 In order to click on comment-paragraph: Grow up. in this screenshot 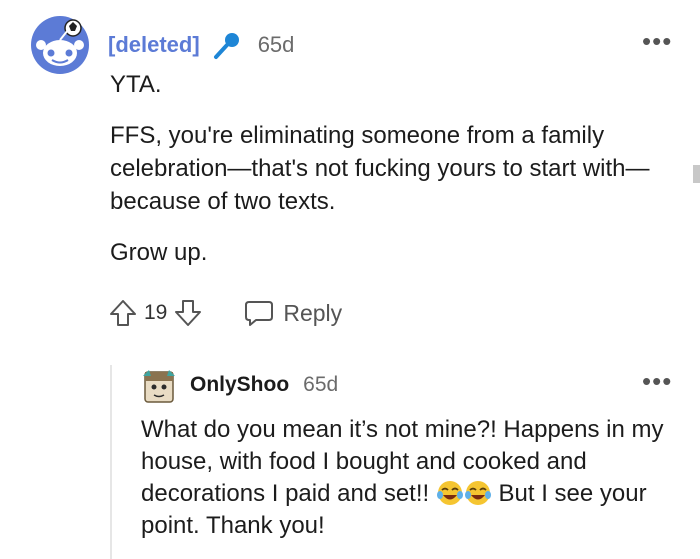, I will do `click(159, 252)`.